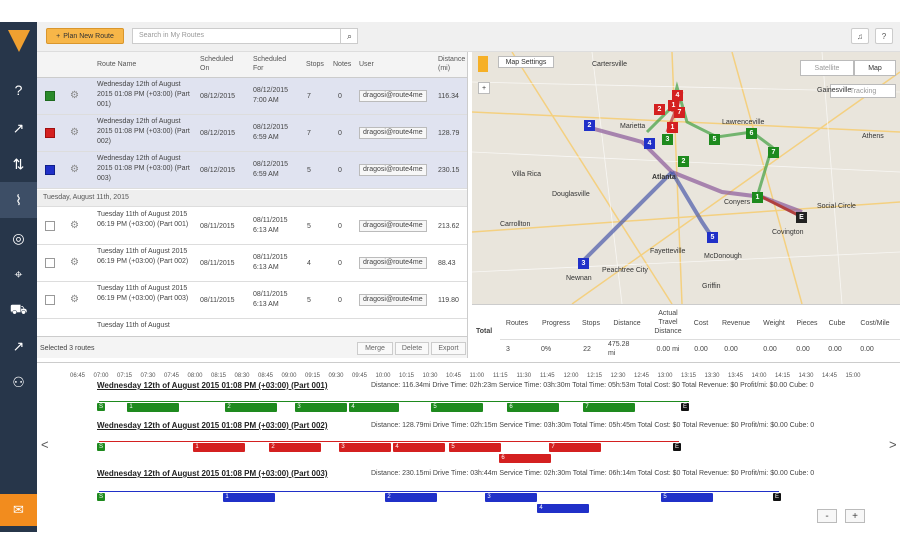  I want to click on zoom-out-button: -, so click(827, 516).